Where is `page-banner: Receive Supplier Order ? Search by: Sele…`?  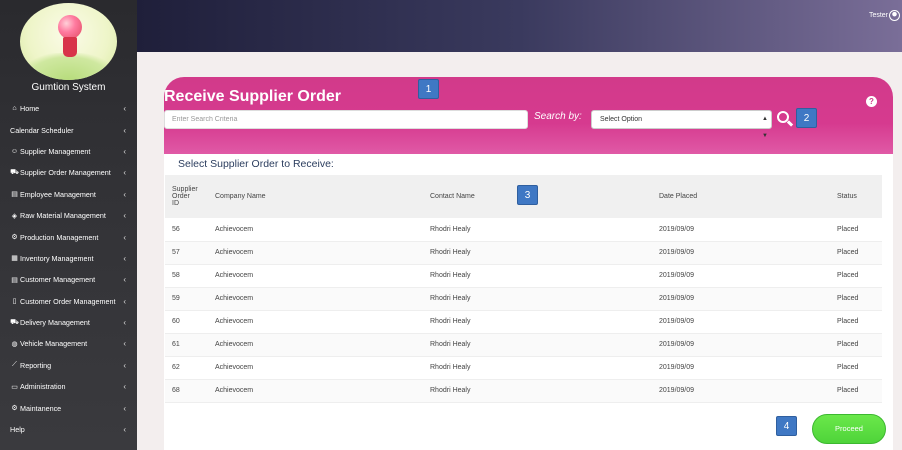
page-banner: Receive Supplier Order ? Search by: Sele… is located at coordinates (528, 115).